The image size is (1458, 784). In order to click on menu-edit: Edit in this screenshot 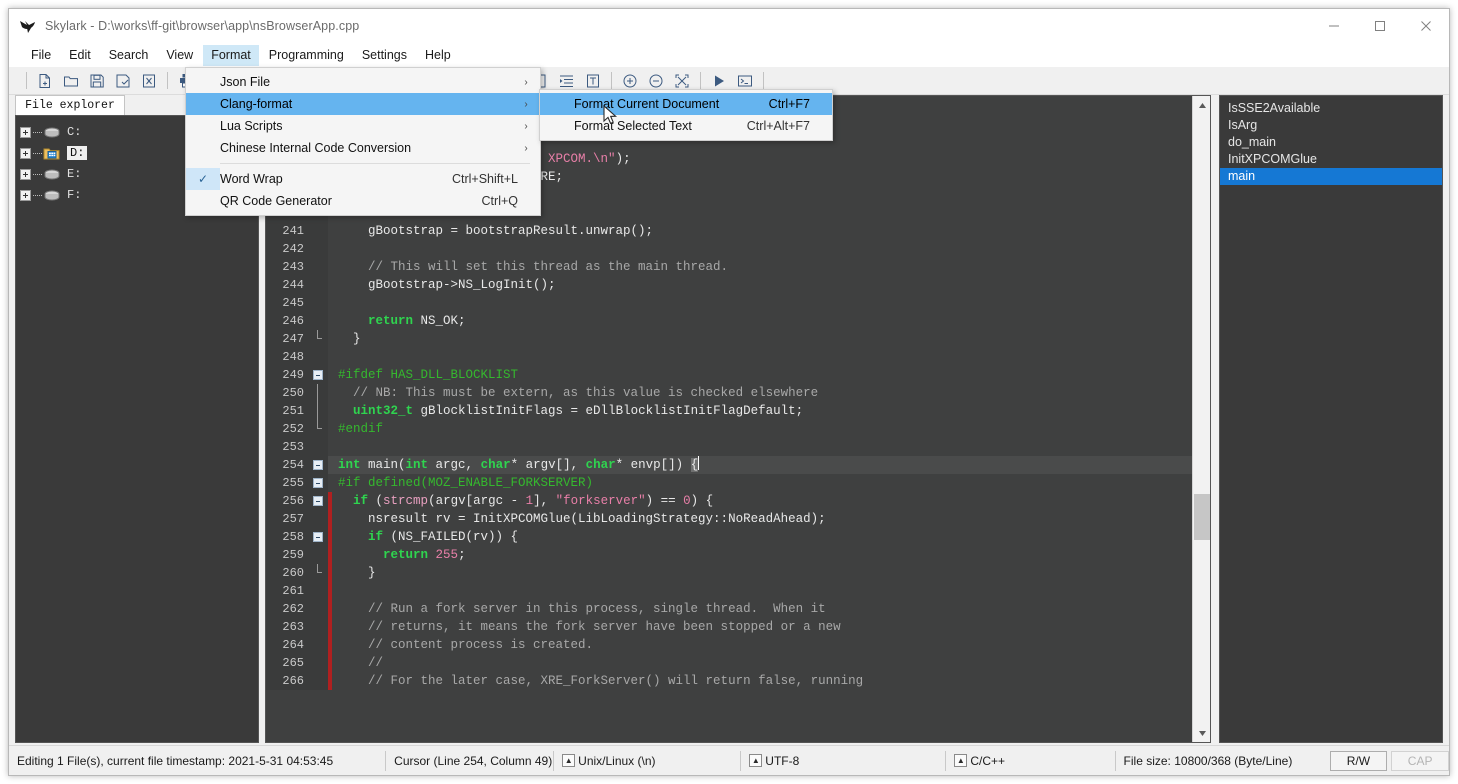, I will do `click(80, 55)`.